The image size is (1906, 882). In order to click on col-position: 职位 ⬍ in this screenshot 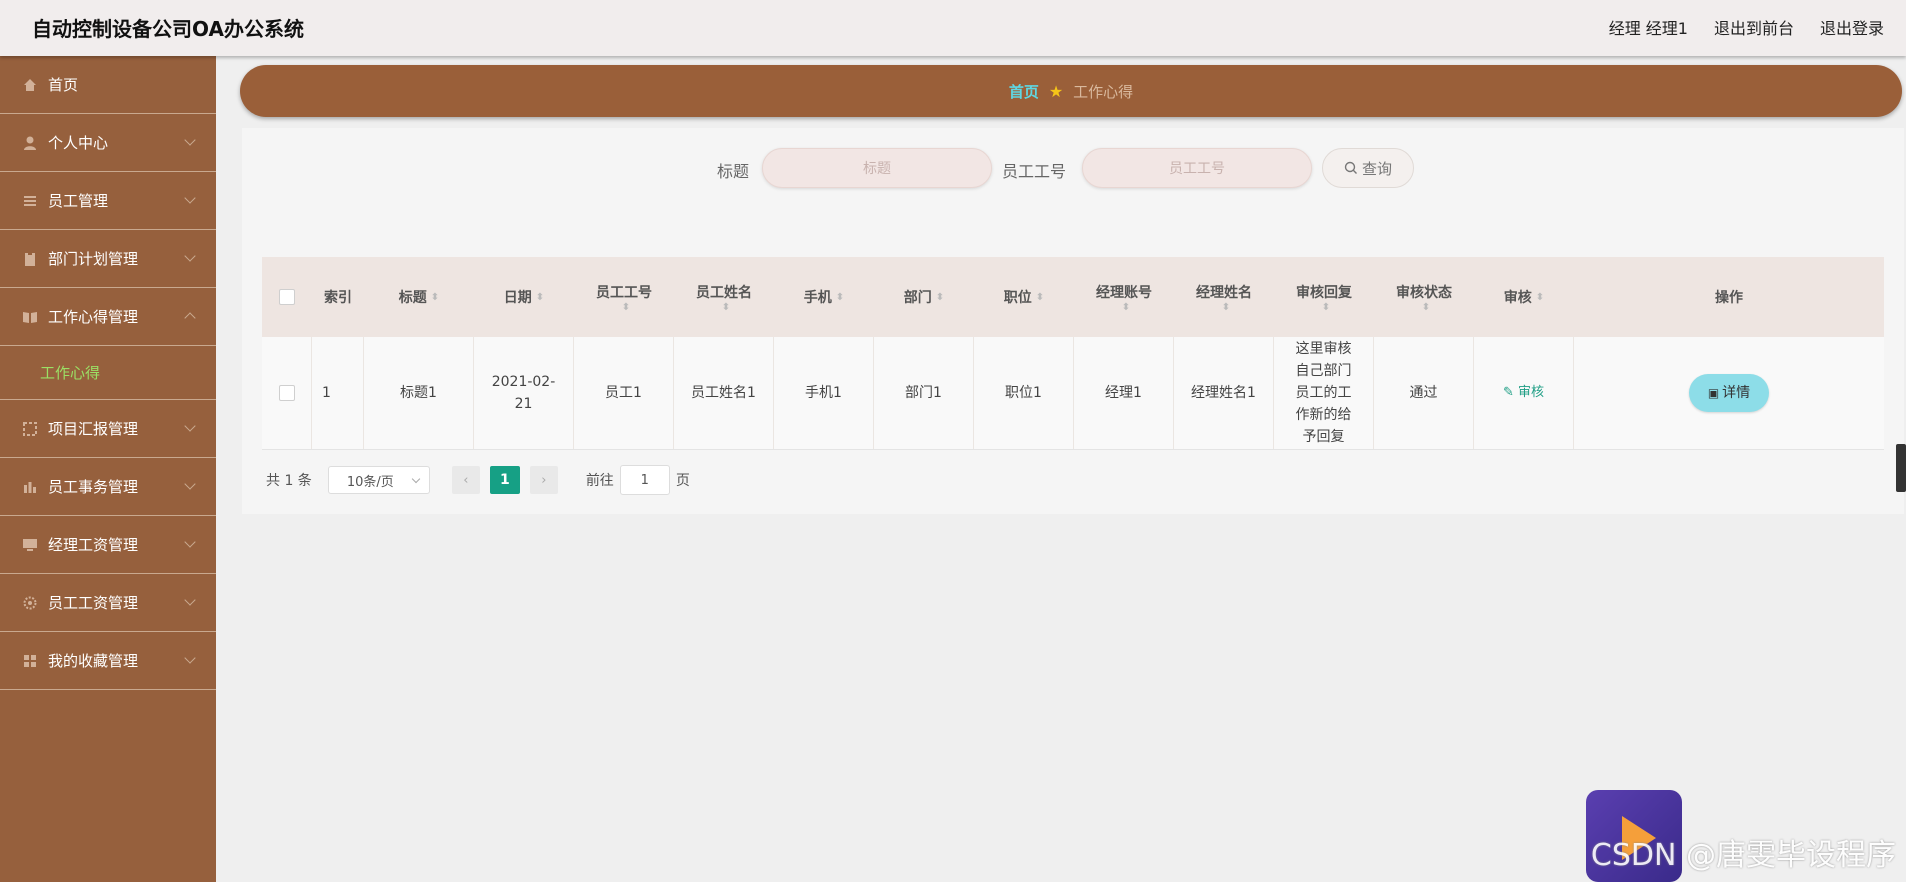, I will do `click(1024, 297)`.